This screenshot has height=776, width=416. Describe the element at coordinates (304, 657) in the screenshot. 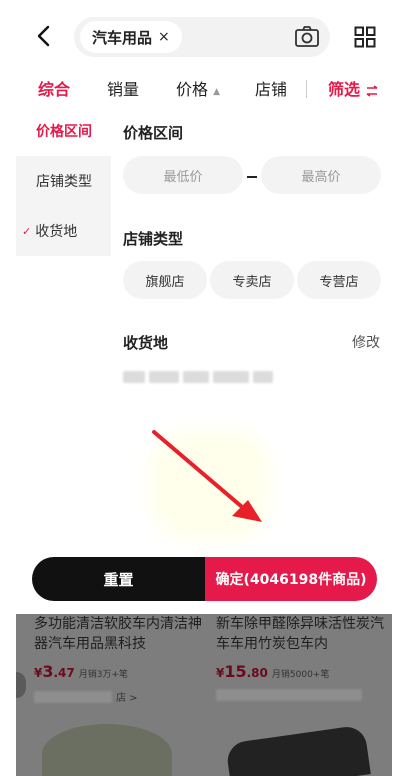

I see `product-card: 新车除甲醛除异味活性炭汽车车用竹炭包车内 ¥15.80 月销5000+笔` at that location.